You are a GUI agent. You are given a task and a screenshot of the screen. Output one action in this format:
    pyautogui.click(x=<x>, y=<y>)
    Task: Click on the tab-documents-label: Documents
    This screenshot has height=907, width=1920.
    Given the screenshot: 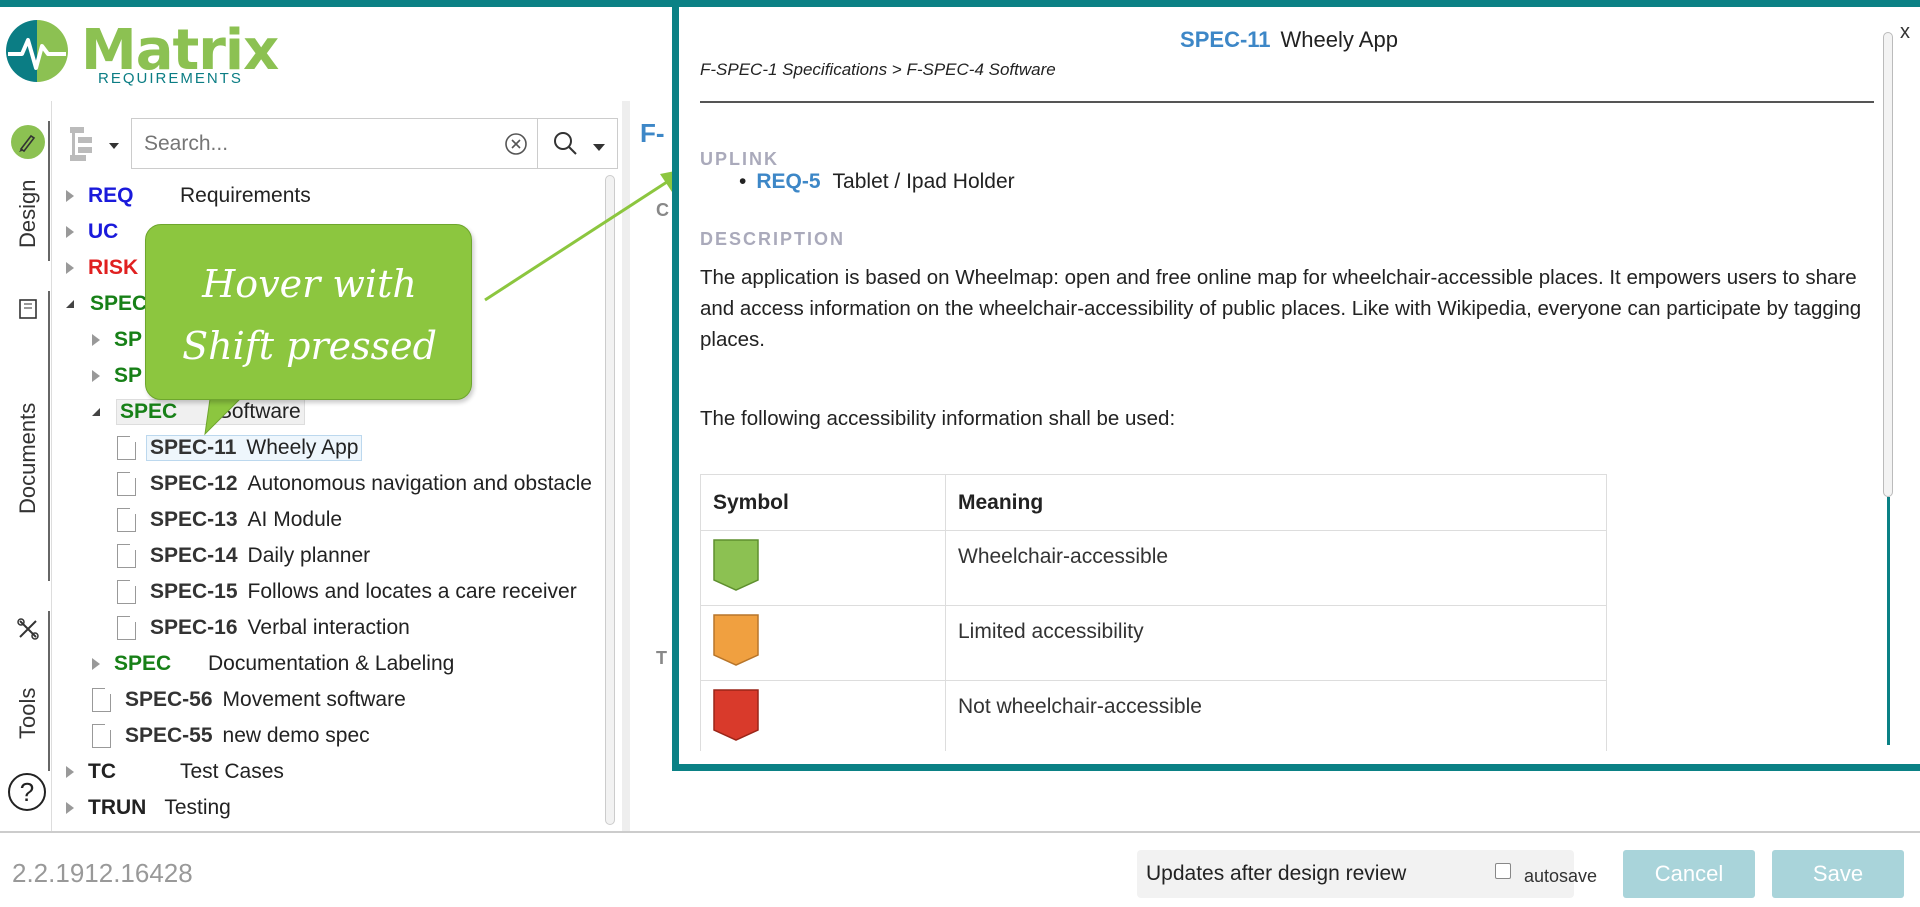 What is the action you would take?
    pyautogui.click(x=27, y=458)
    